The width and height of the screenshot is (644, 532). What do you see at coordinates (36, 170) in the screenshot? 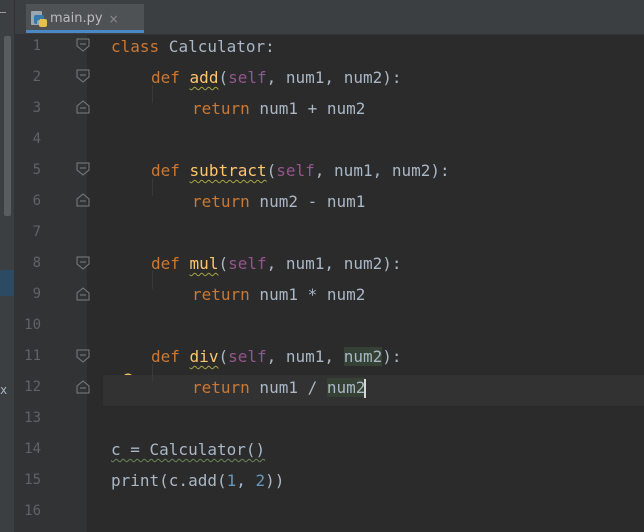
I see `line-number: 5` at bounding box center [36, 170].